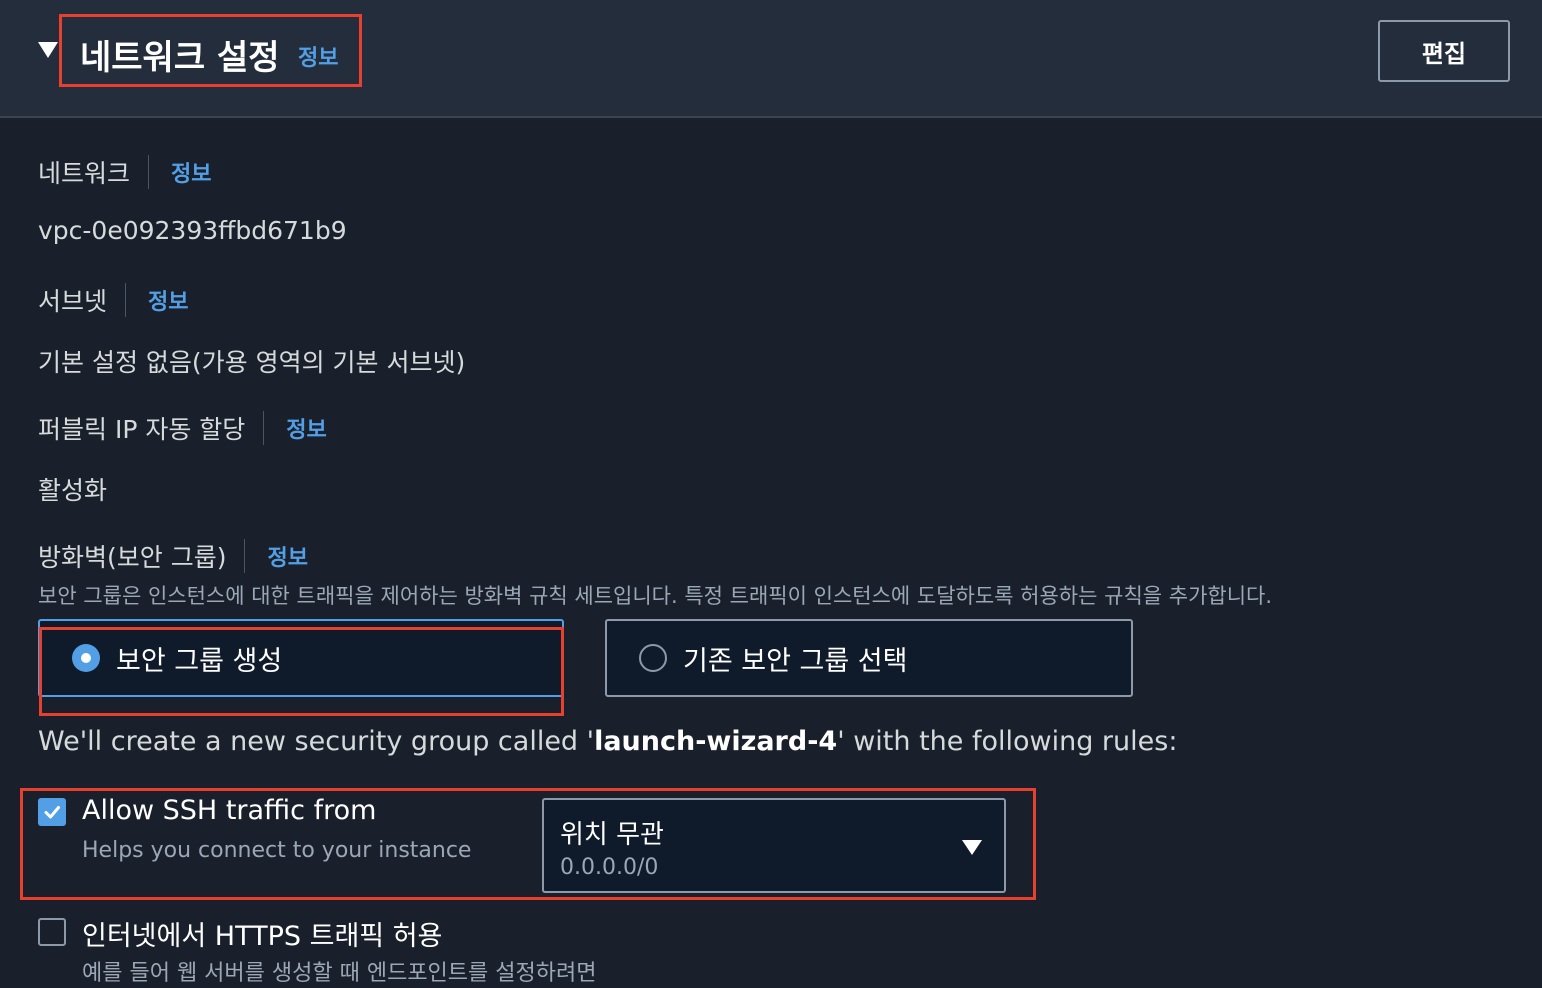 This screenshot has width=1542, height=988. I want to click on https-rule-help: 예를 들어 웹 서버를 생성할 때 엔드포인트를 설정하려면, so click(339, 973).